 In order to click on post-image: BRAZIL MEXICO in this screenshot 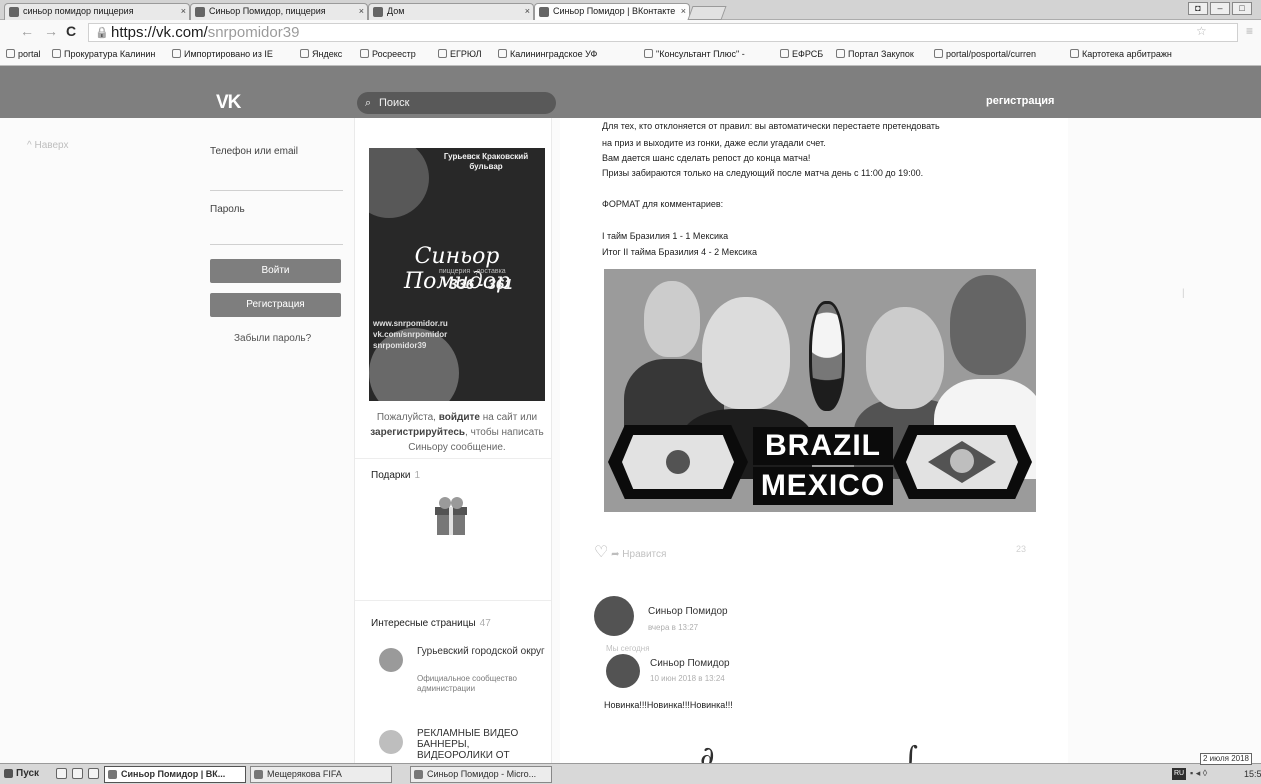, I will do `click(820, 390)`.